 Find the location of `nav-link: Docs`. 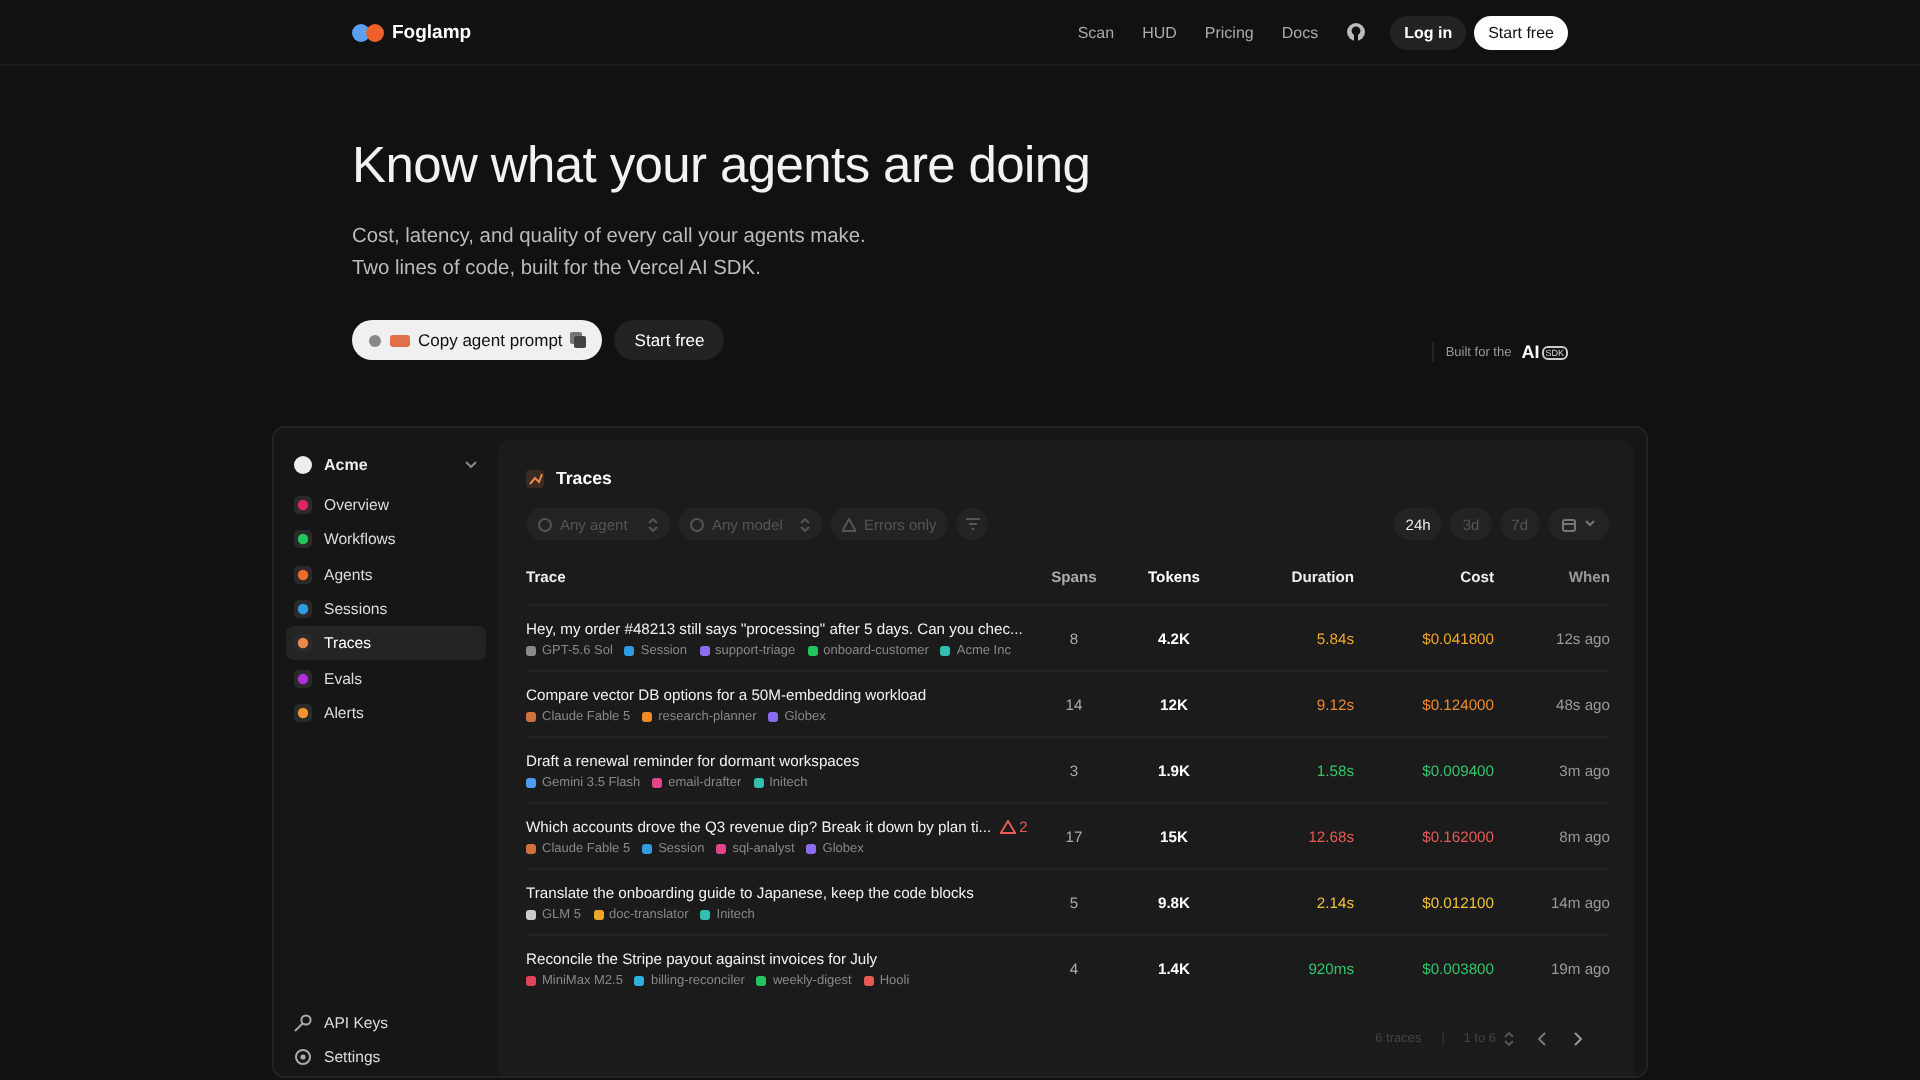

nav-link: Docs is located at coordinates (1300, 32).